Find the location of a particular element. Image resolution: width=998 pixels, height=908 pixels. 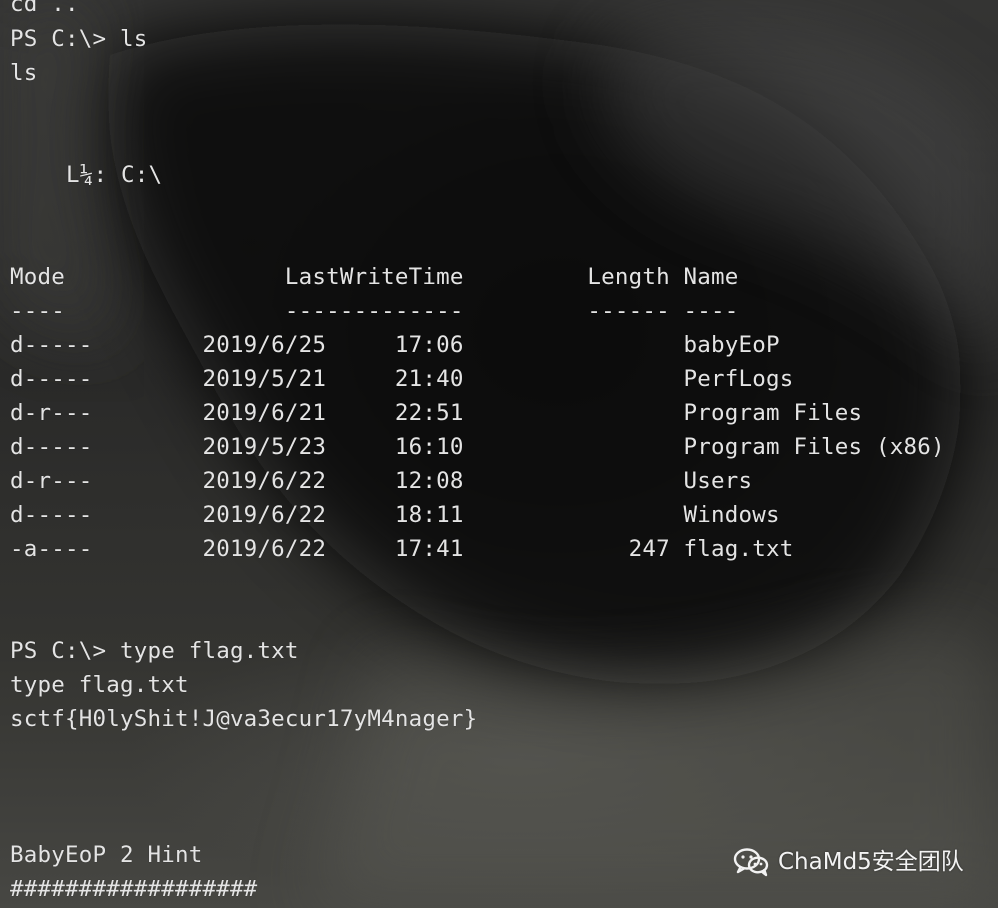

directory-row-windows: d----- 2019/6/22 18:11 Windows is located at coordinates (395, 515).